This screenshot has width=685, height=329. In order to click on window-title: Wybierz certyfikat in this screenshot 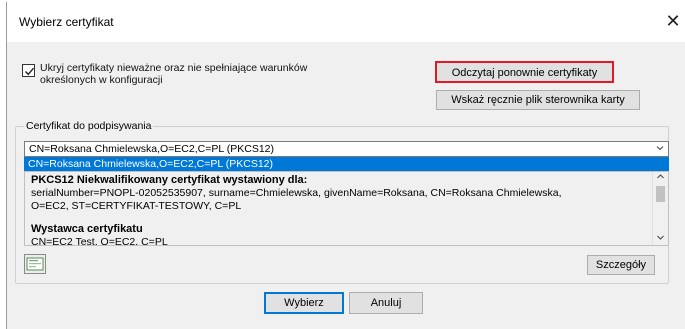, I will do `click(66, 22)`.